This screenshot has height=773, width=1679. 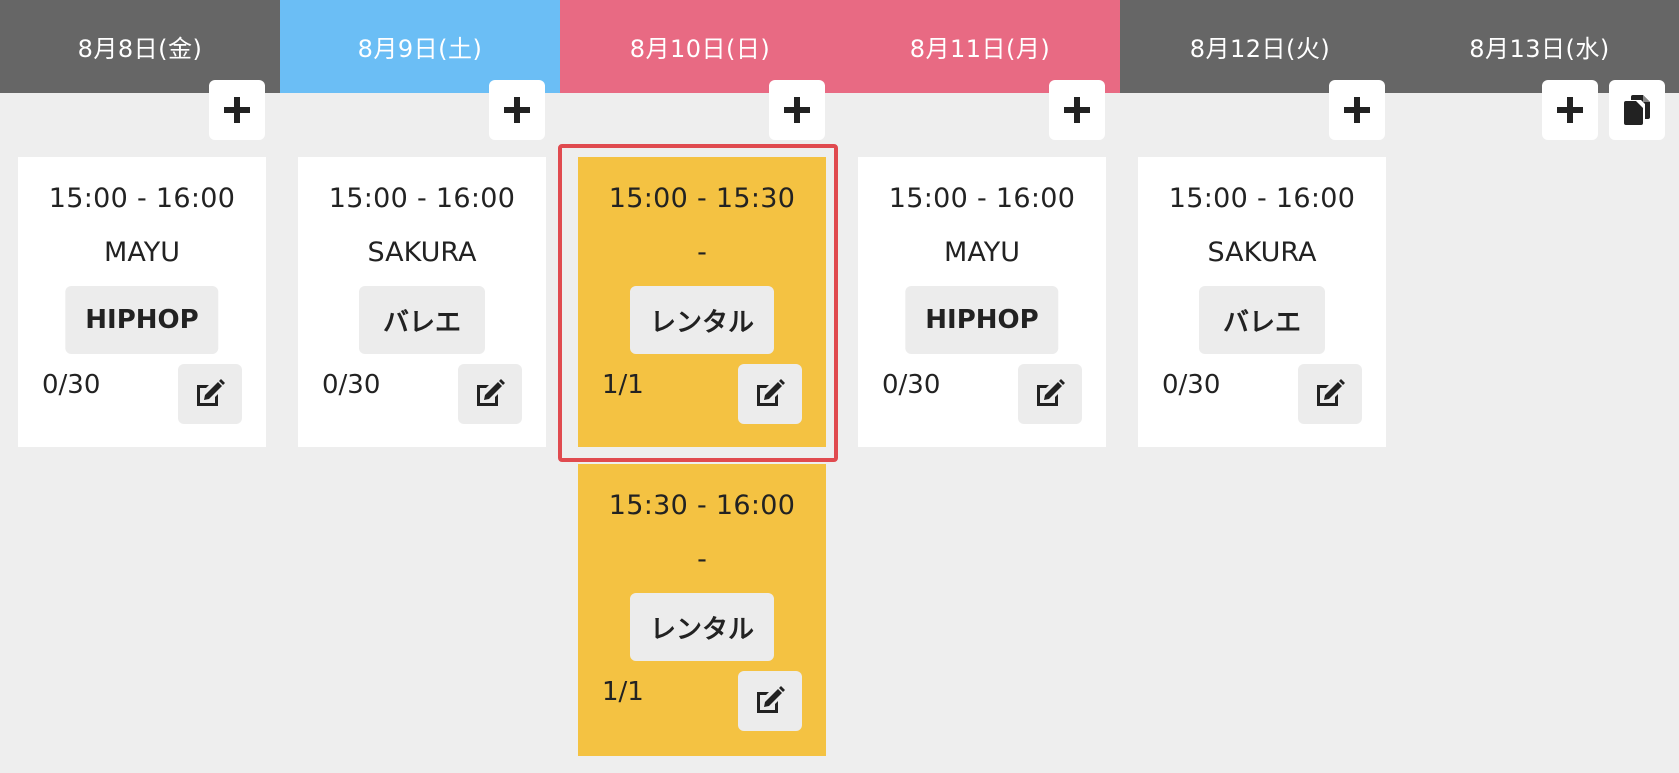 I want to click on rental-card: 15:30 - 16:00 - レンタル 1/1, so click(x=702, y=610).